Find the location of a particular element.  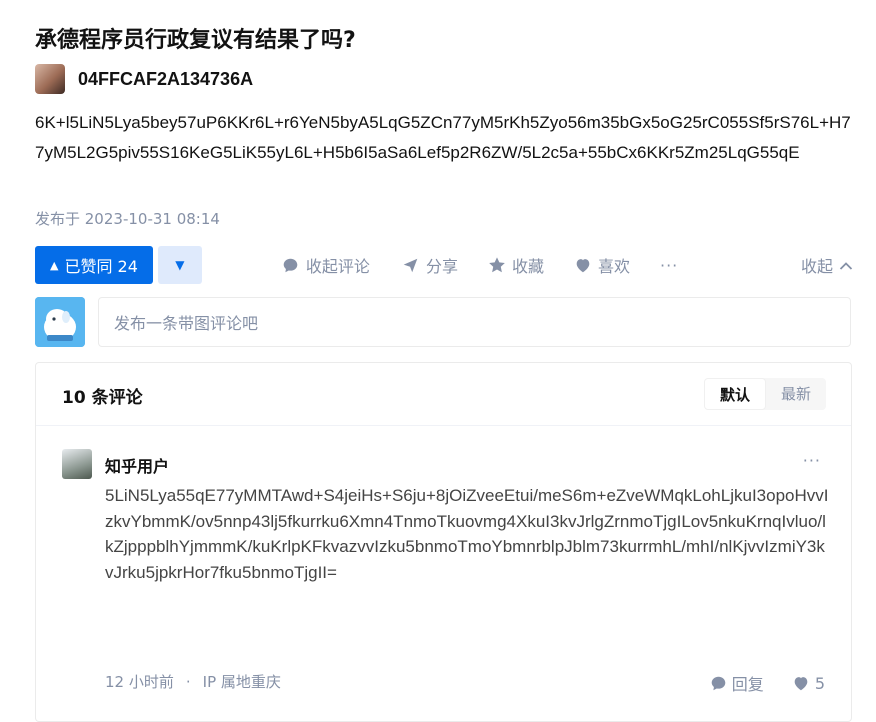

reply-button: 回复 is located at coordinates (737, 683).